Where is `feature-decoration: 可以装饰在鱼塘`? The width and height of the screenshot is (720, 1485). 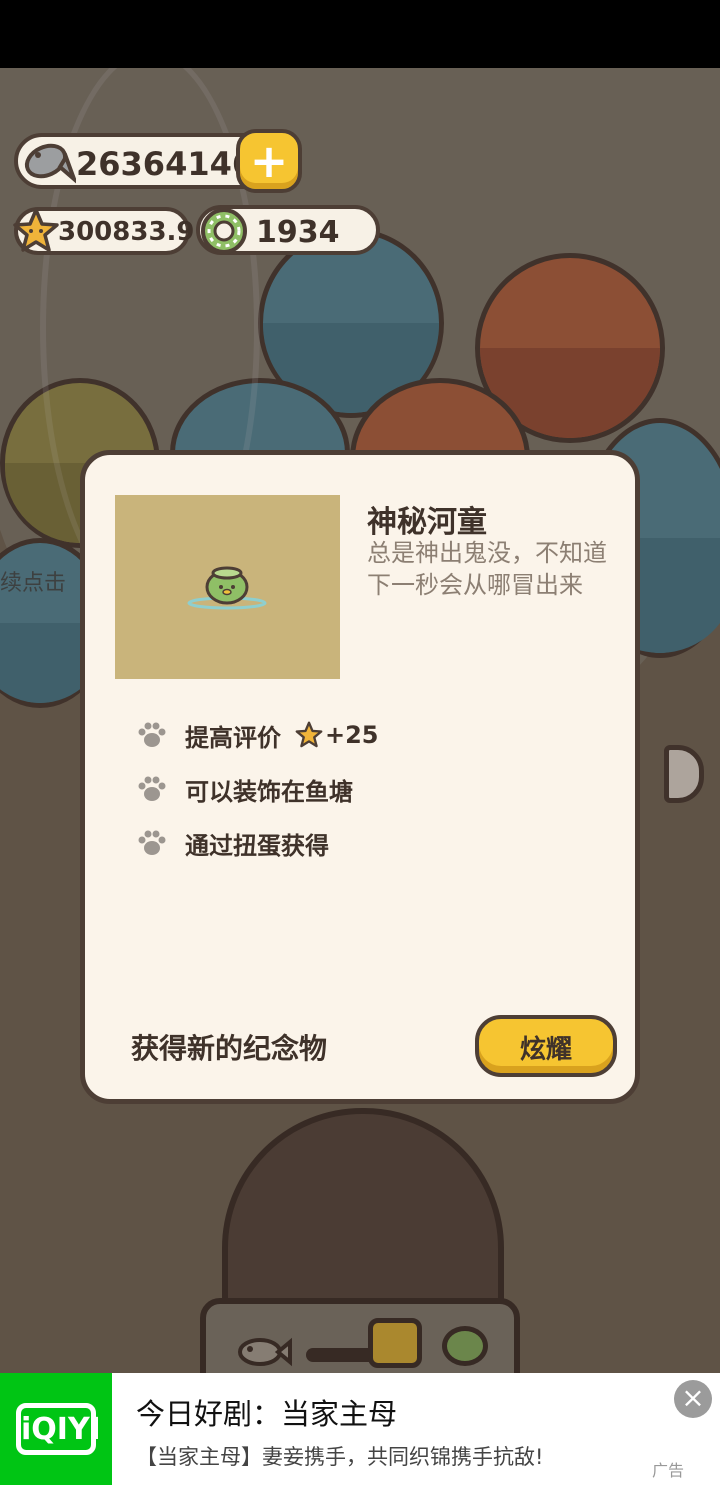
feature-decoration: 可以装饰在鱼塘 is located at coordinates (245, 789).